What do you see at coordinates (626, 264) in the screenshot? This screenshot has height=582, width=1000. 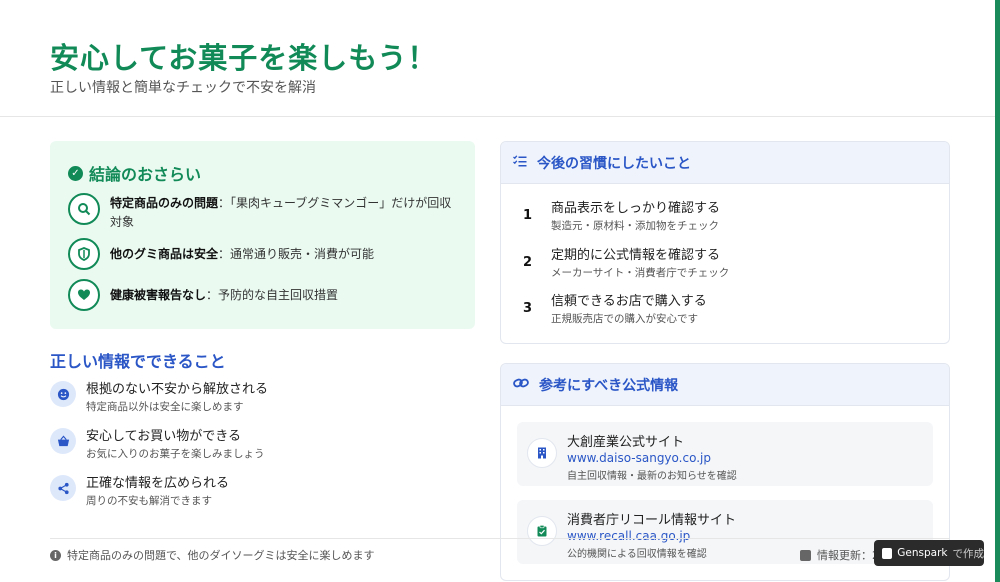 I see `habit-item: 2 定期的に公式情報を確認する メーカーサイト・消費者庁でチェック` at bounding box center [626, 264].